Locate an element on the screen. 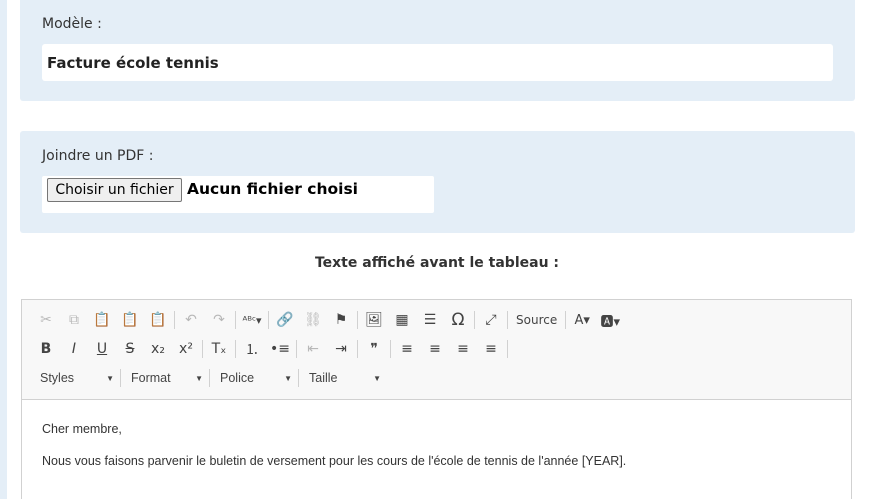 Image resolution: width=869 pixels, height=499 pixels. paste-icon: 📋 is located at coordinates (102, 320).